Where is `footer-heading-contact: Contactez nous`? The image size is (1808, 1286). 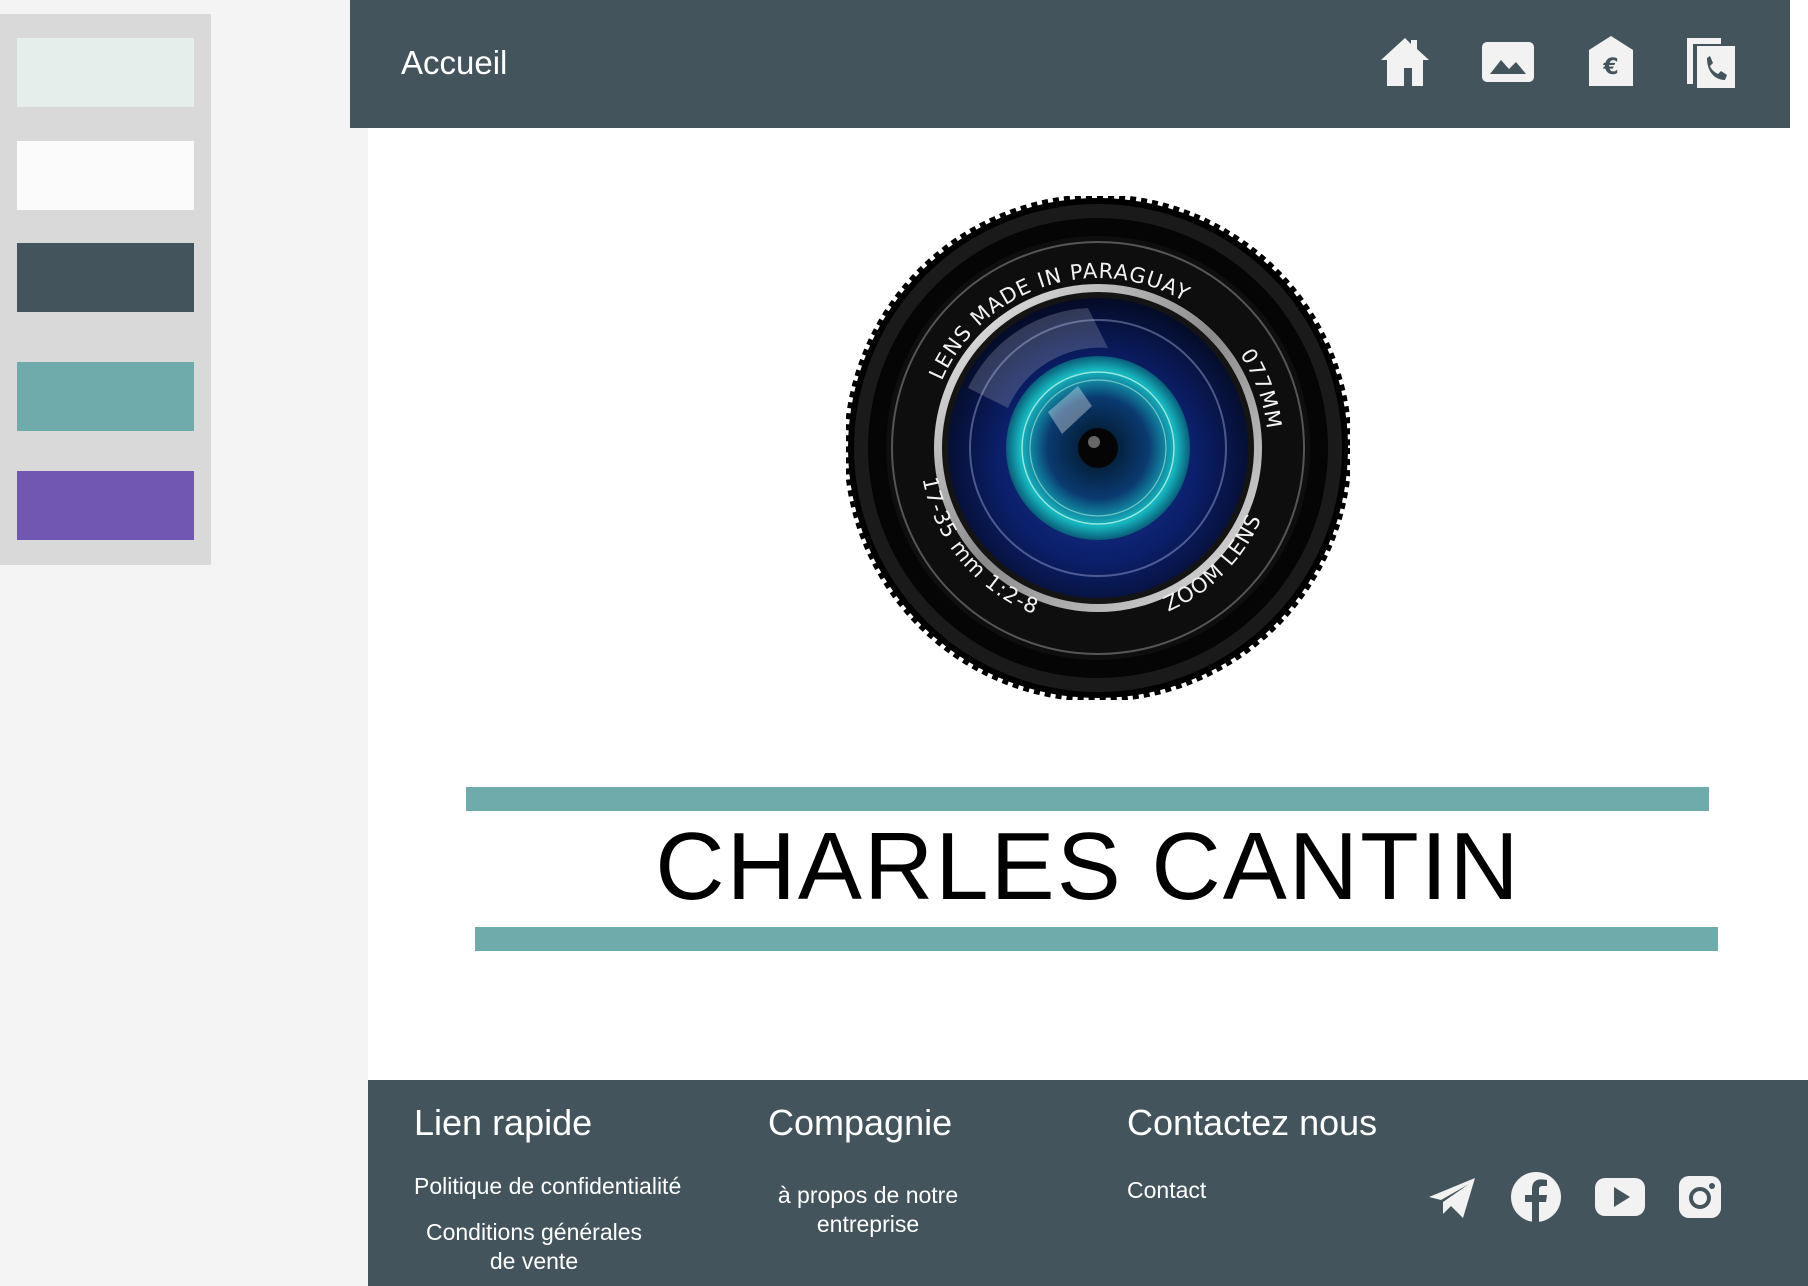 footer-heading-contact: Contactez nous is located at coordinates (1252, 1122).